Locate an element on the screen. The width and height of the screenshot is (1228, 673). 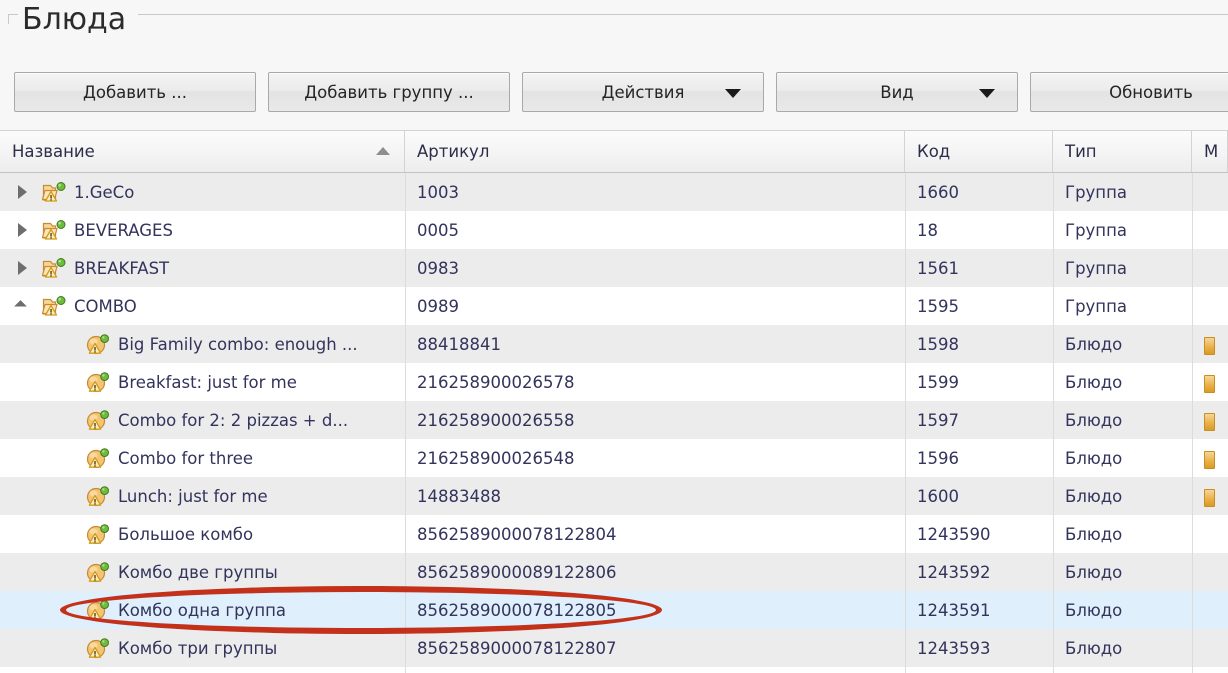
cell-name: Breakfast: just for me is located at coordinates (207, 382).